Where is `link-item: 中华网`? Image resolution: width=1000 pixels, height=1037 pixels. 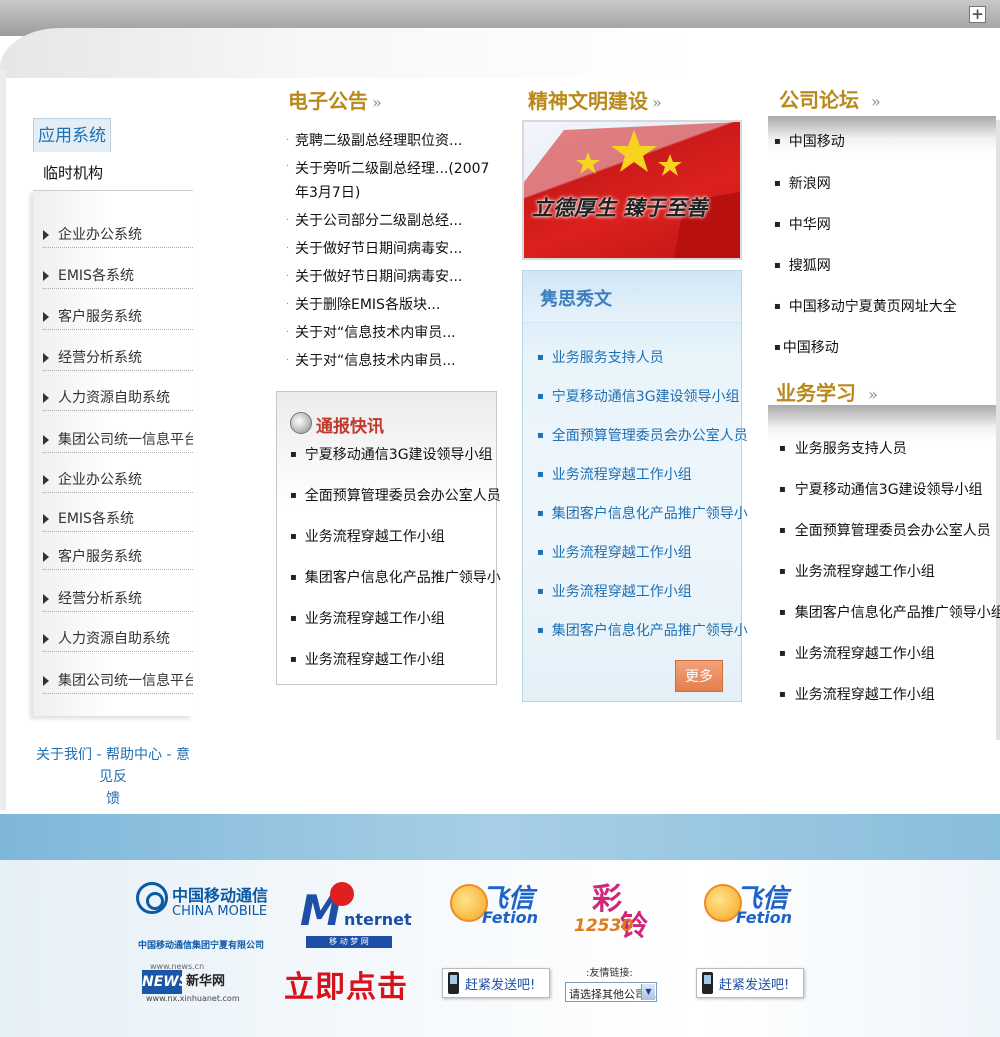 link-item: 中华网 is located at coordinates (884, 224).